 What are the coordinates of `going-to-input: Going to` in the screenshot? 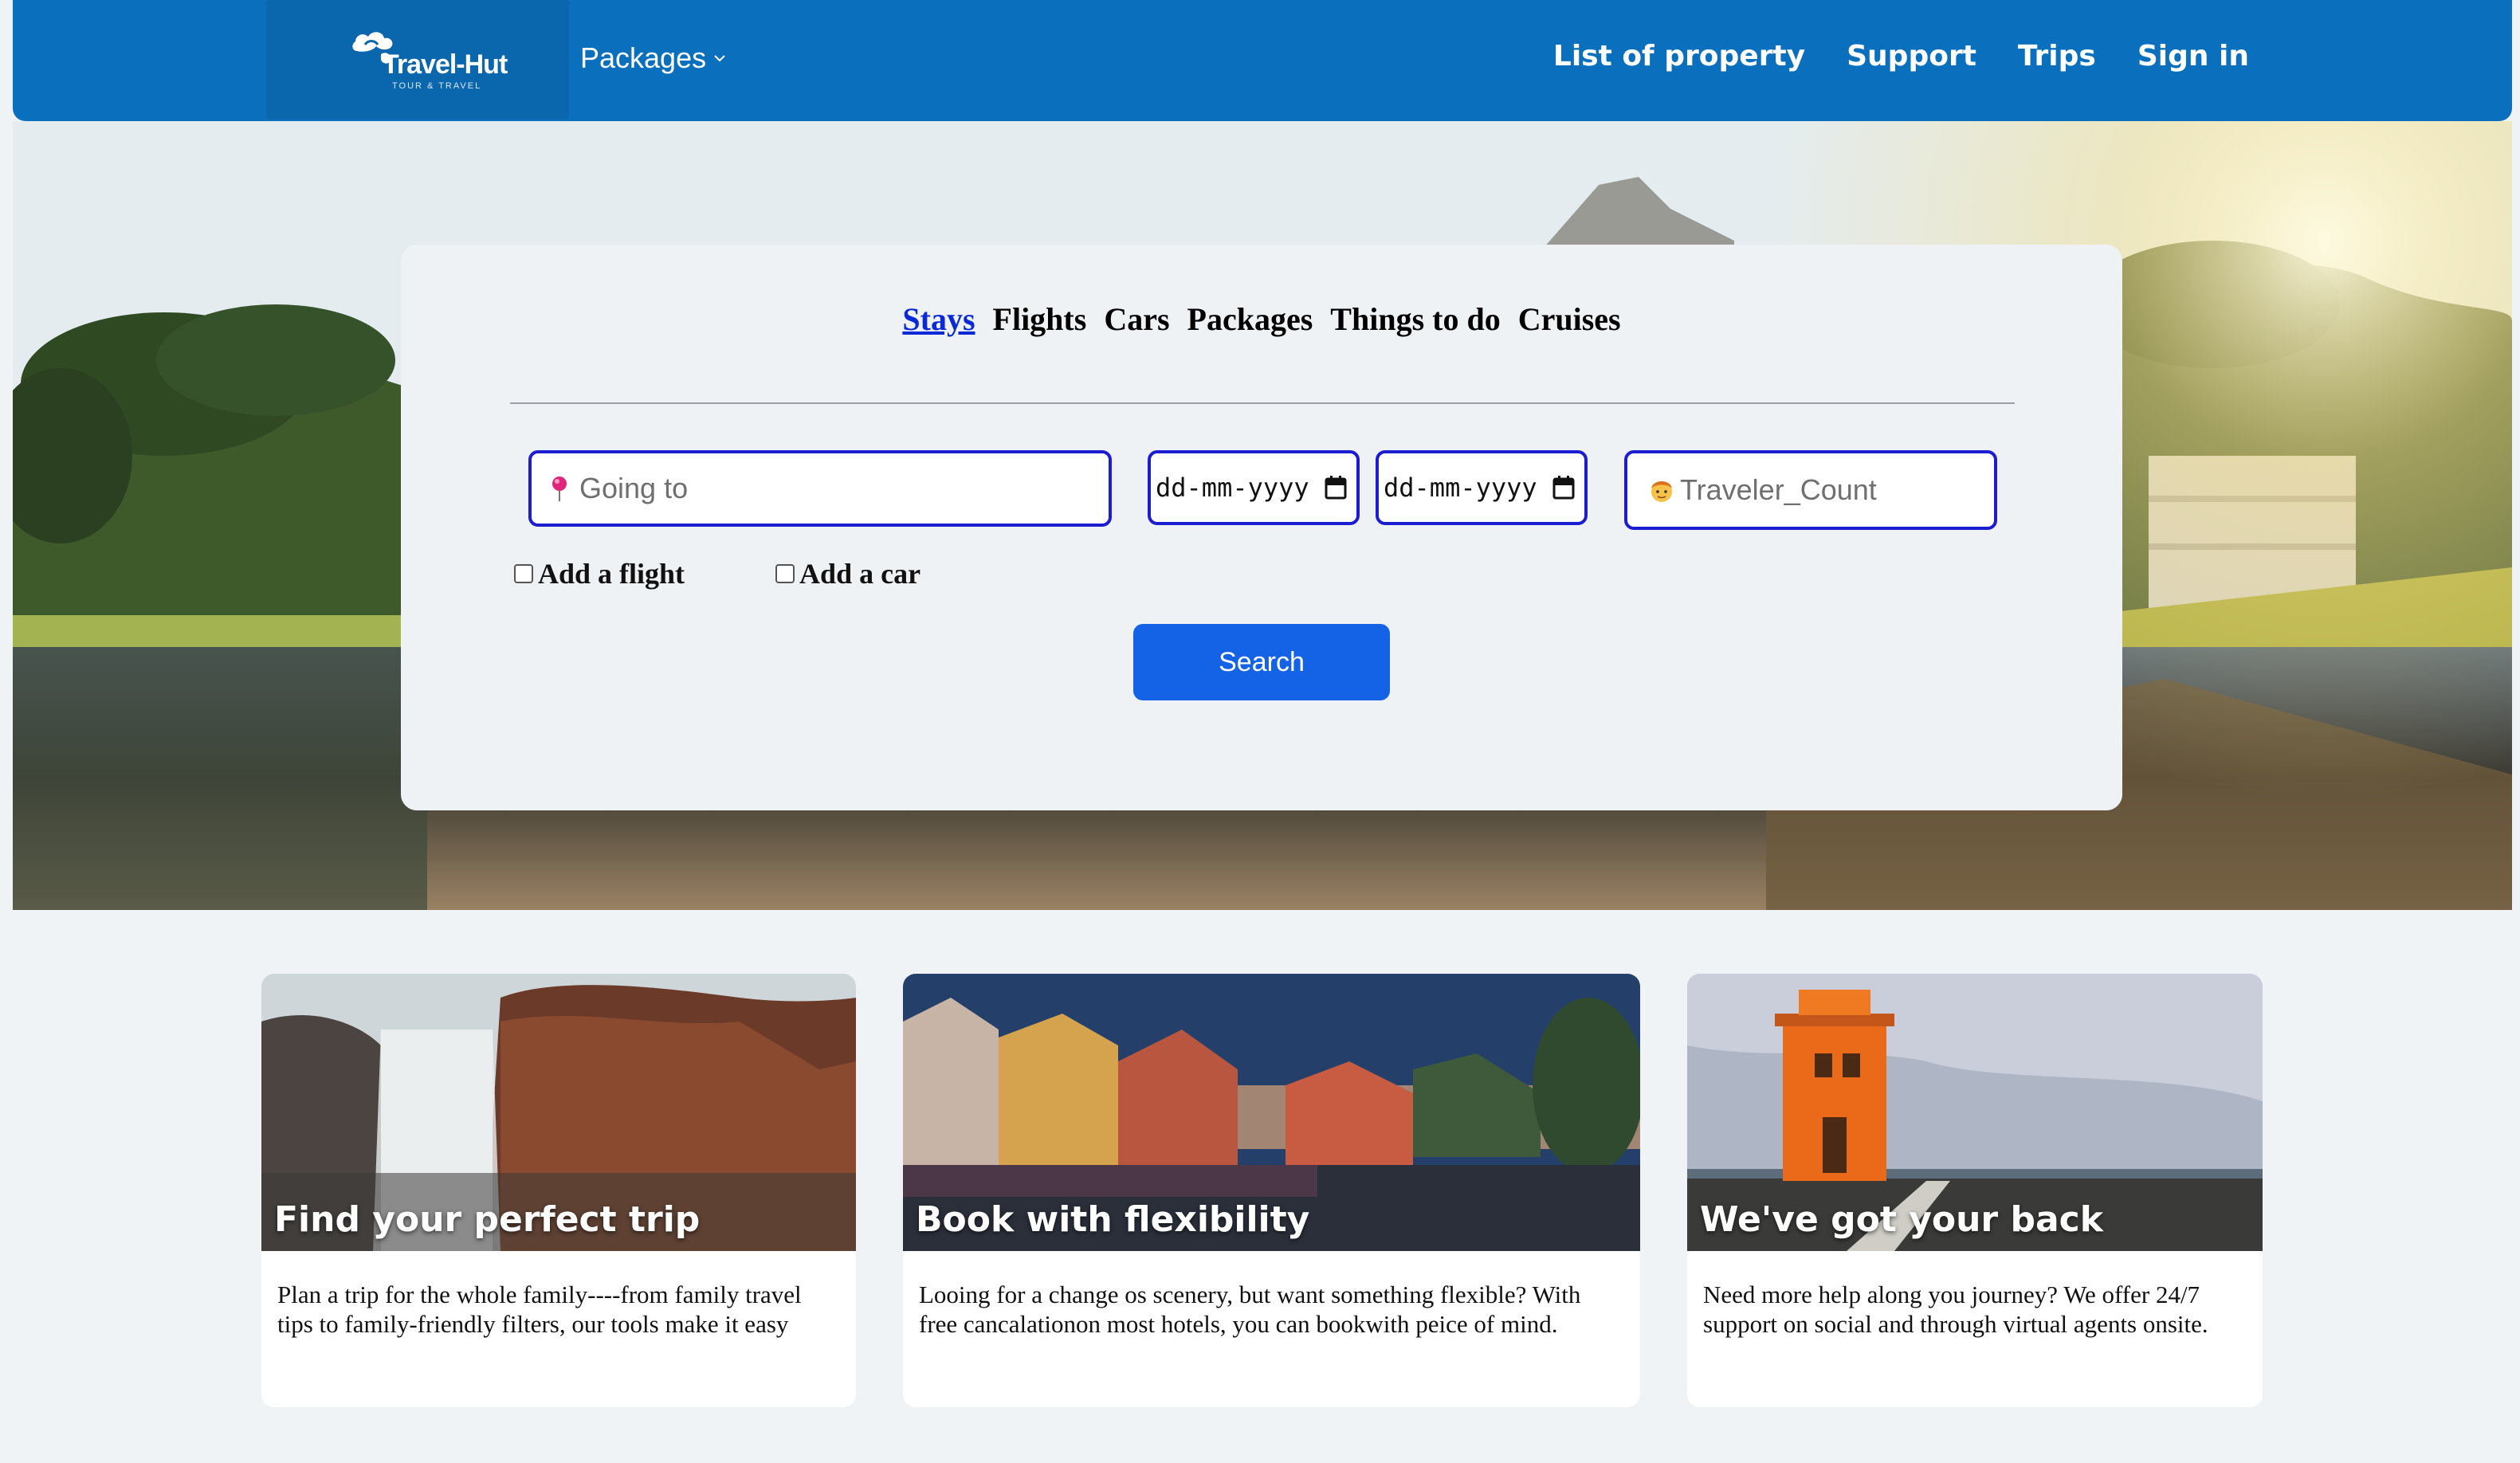 It's located at (820, 488).